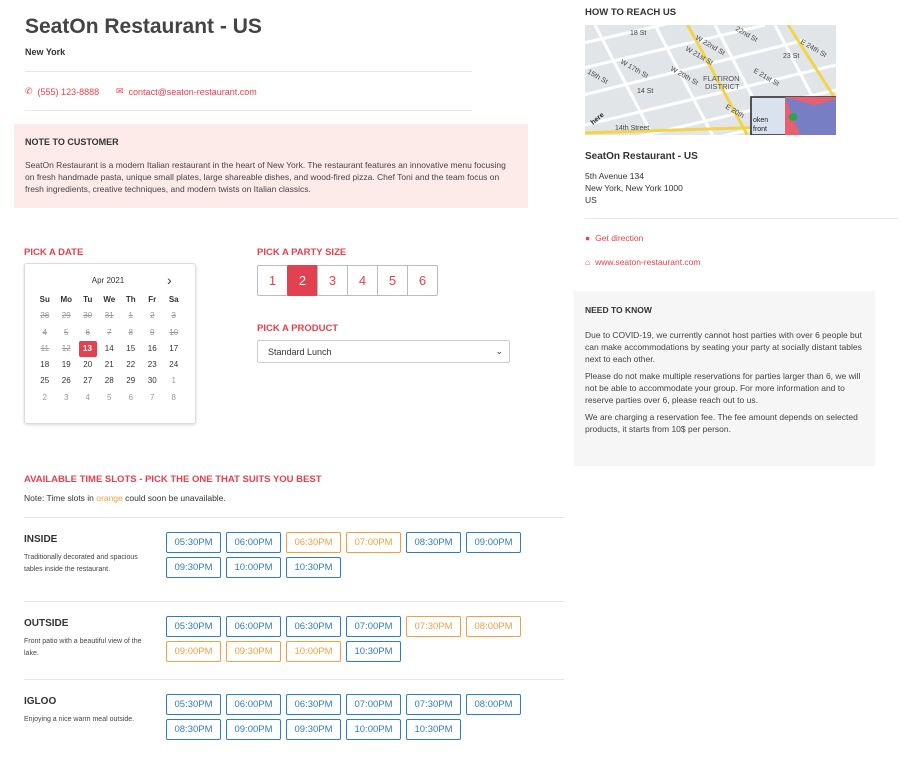 The width and height of the screenshot is (900, 772). Describe the element at coordinates (153, 365) in the screenshot. I see `calendar-day: 23` at that location.